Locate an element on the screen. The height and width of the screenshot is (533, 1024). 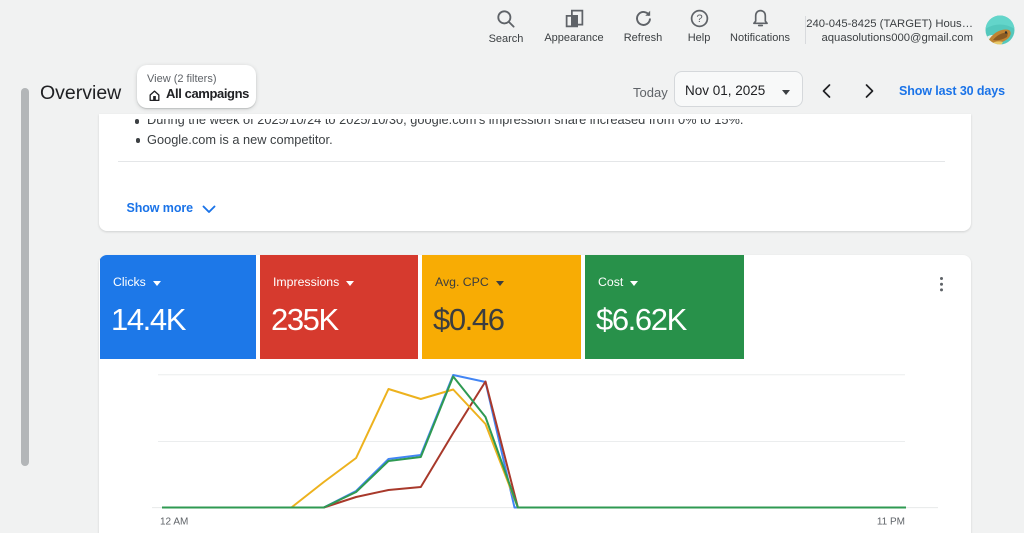
svg-text: 11 PM is located at coordinates (891, 522).